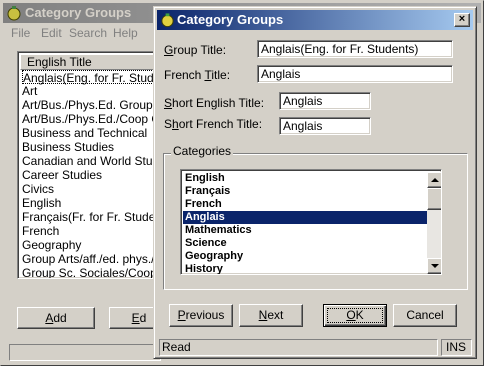  I want to click on list-item: Group Sc. Sociales/Coop/E, so click(94, 272).